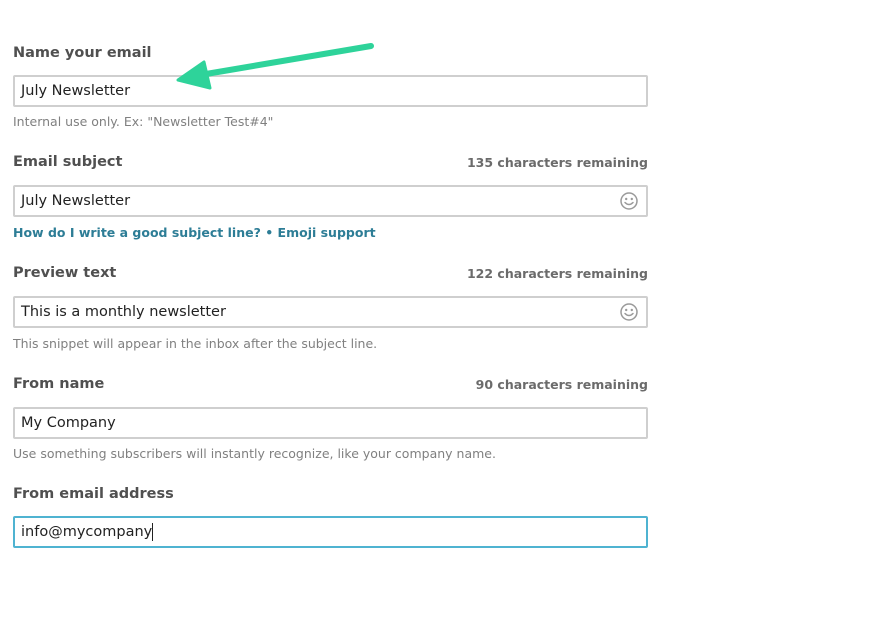 This screenshot has width=887, height=631. I want to click on from-name-input: My Company, so click(330, 423).